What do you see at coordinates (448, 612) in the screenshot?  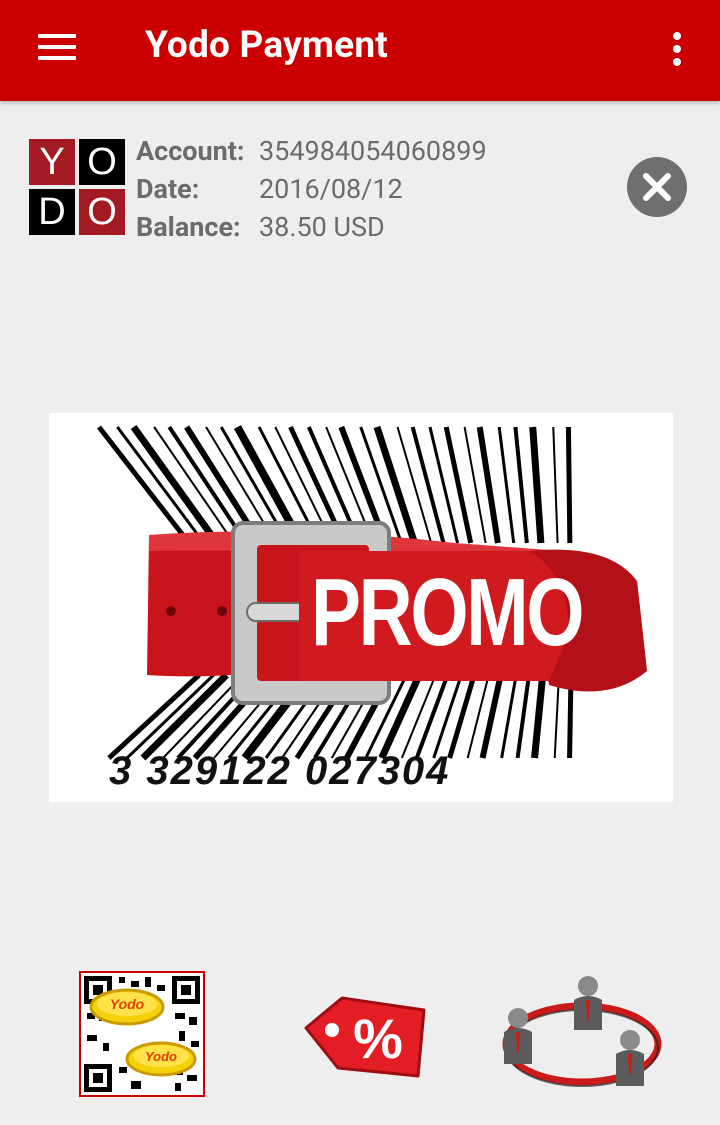 I see `promo-text: PROMO` at bounding box center [448, 612].